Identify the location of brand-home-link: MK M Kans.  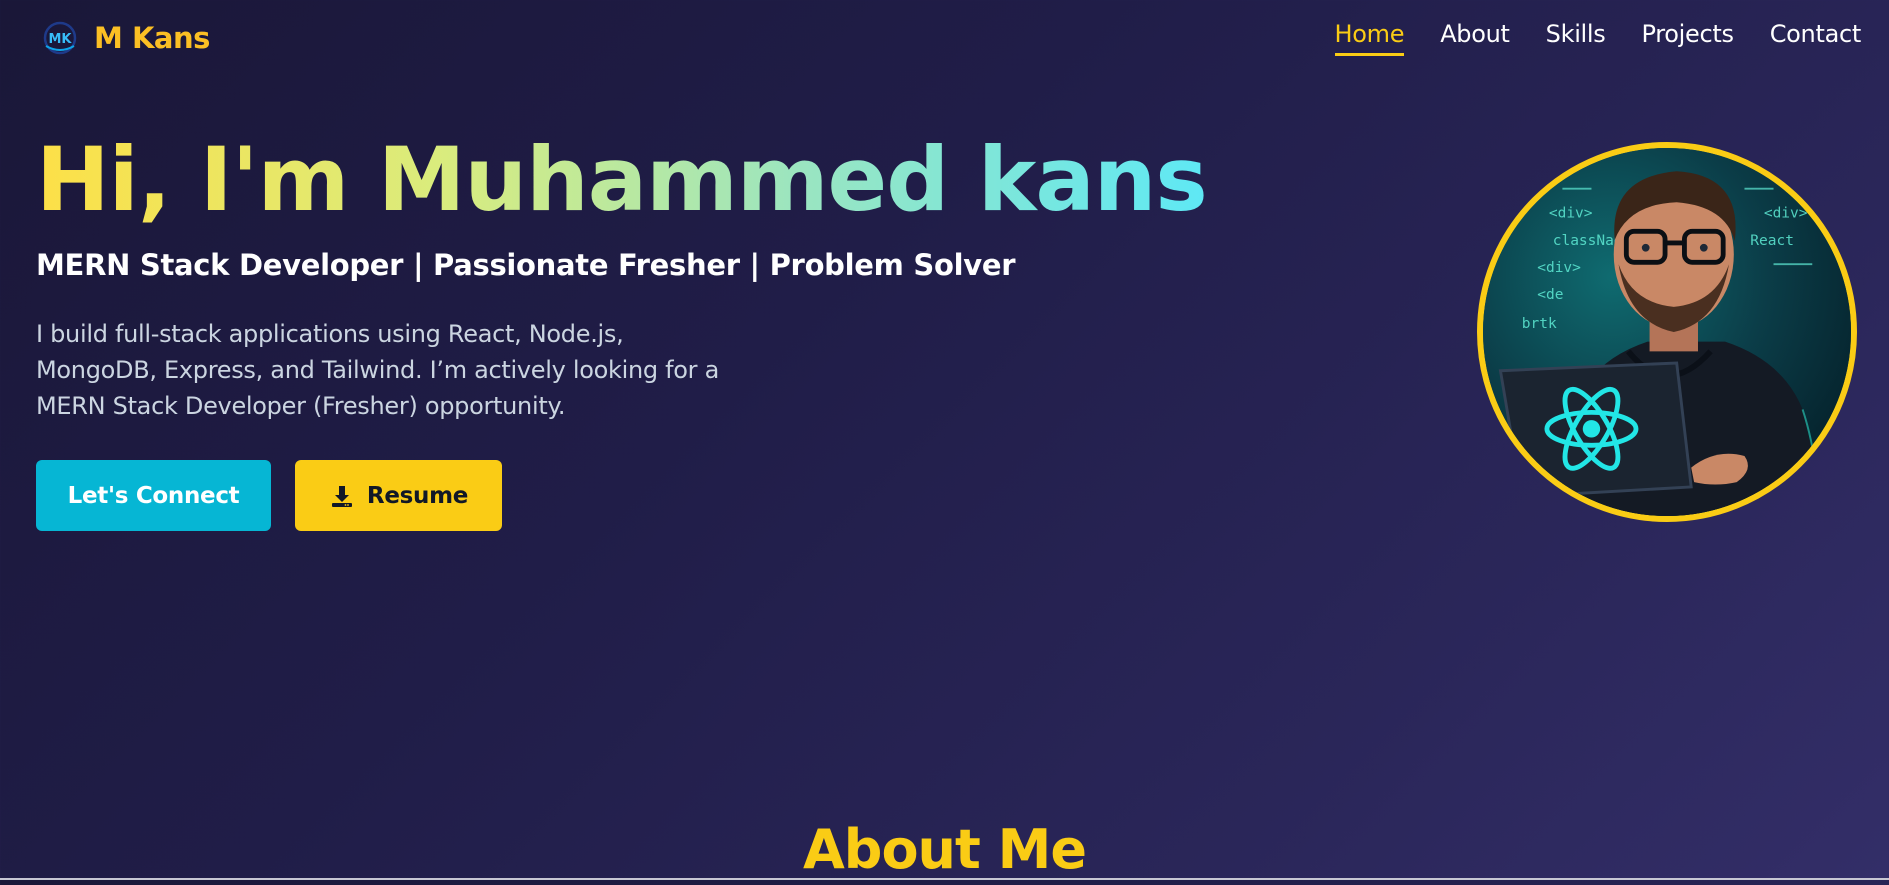
(125, 38).